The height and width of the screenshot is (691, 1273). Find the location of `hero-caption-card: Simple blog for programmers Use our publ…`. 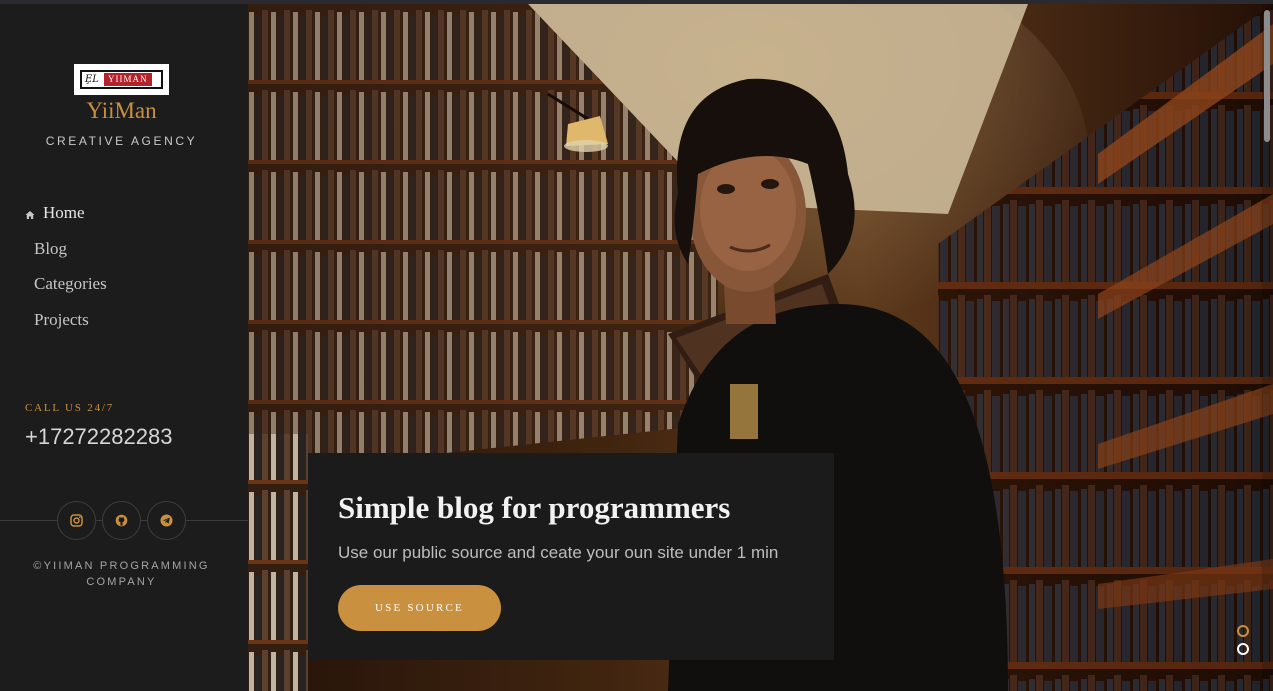

hero-caption-card: Simple blog for programmers Use our publ… is located at coordinates (571, 556).